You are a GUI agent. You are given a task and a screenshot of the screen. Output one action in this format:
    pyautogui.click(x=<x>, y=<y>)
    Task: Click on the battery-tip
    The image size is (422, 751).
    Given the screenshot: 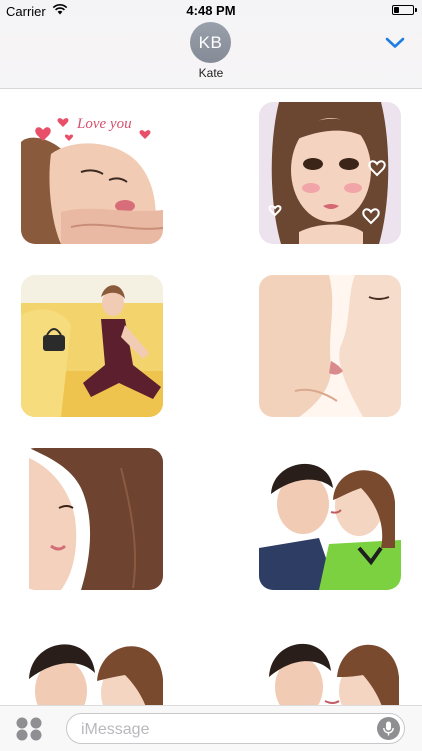 What is the action you would take?
    pyautogui.click(x=416, y=10)
    